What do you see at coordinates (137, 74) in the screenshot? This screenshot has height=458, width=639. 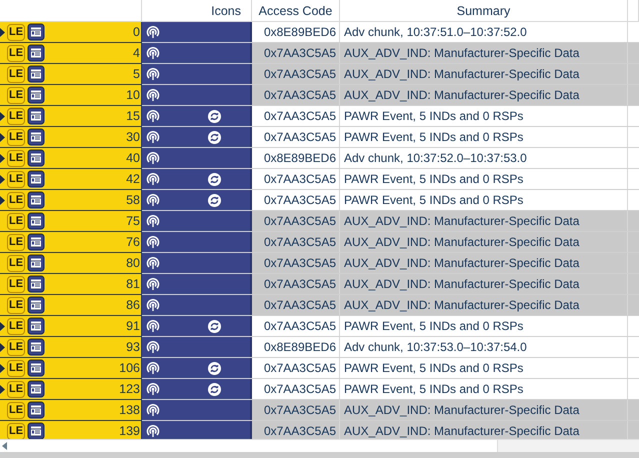 I see `packet-number: 5` at bounding box center [137, 74].